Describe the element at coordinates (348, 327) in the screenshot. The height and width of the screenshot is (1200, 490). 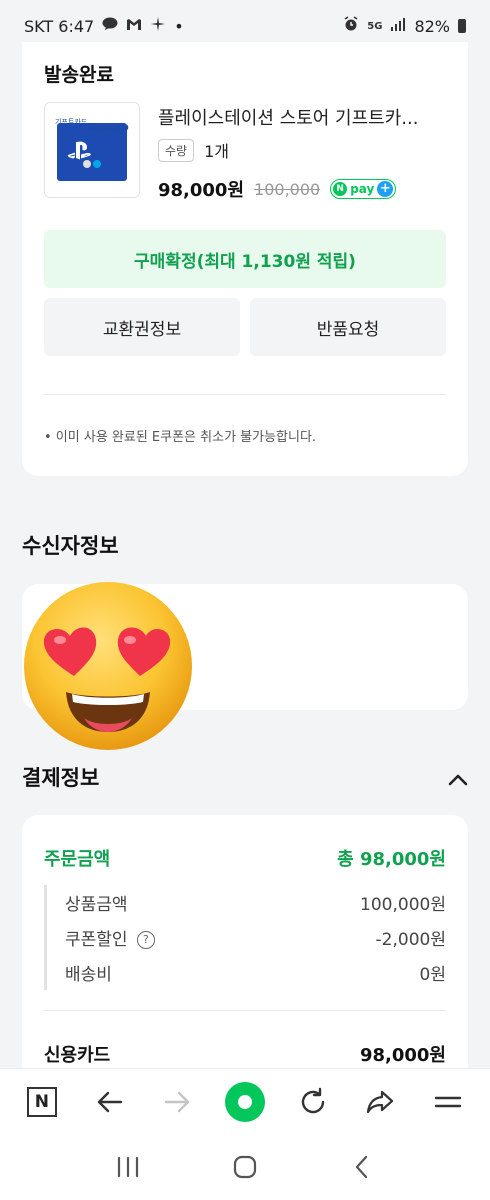
I see `return-request-button: 반품요청` at that location.